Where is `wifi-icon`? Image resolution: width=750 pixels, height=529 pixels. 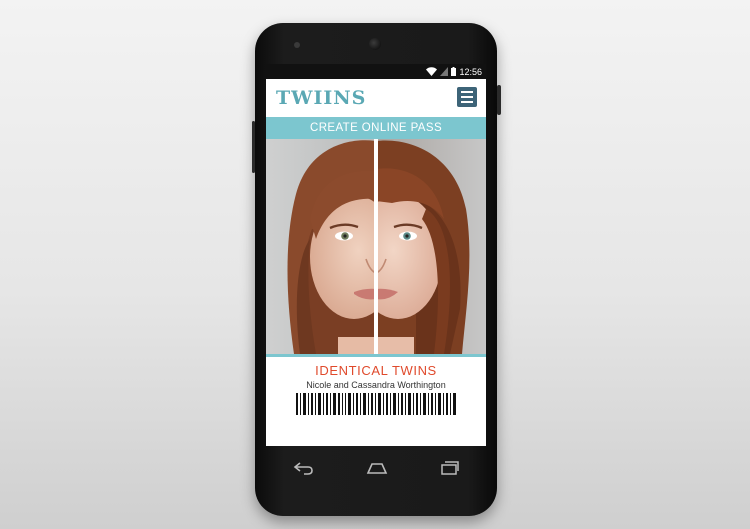 wifi-icon is located at coordinates (432, 71).